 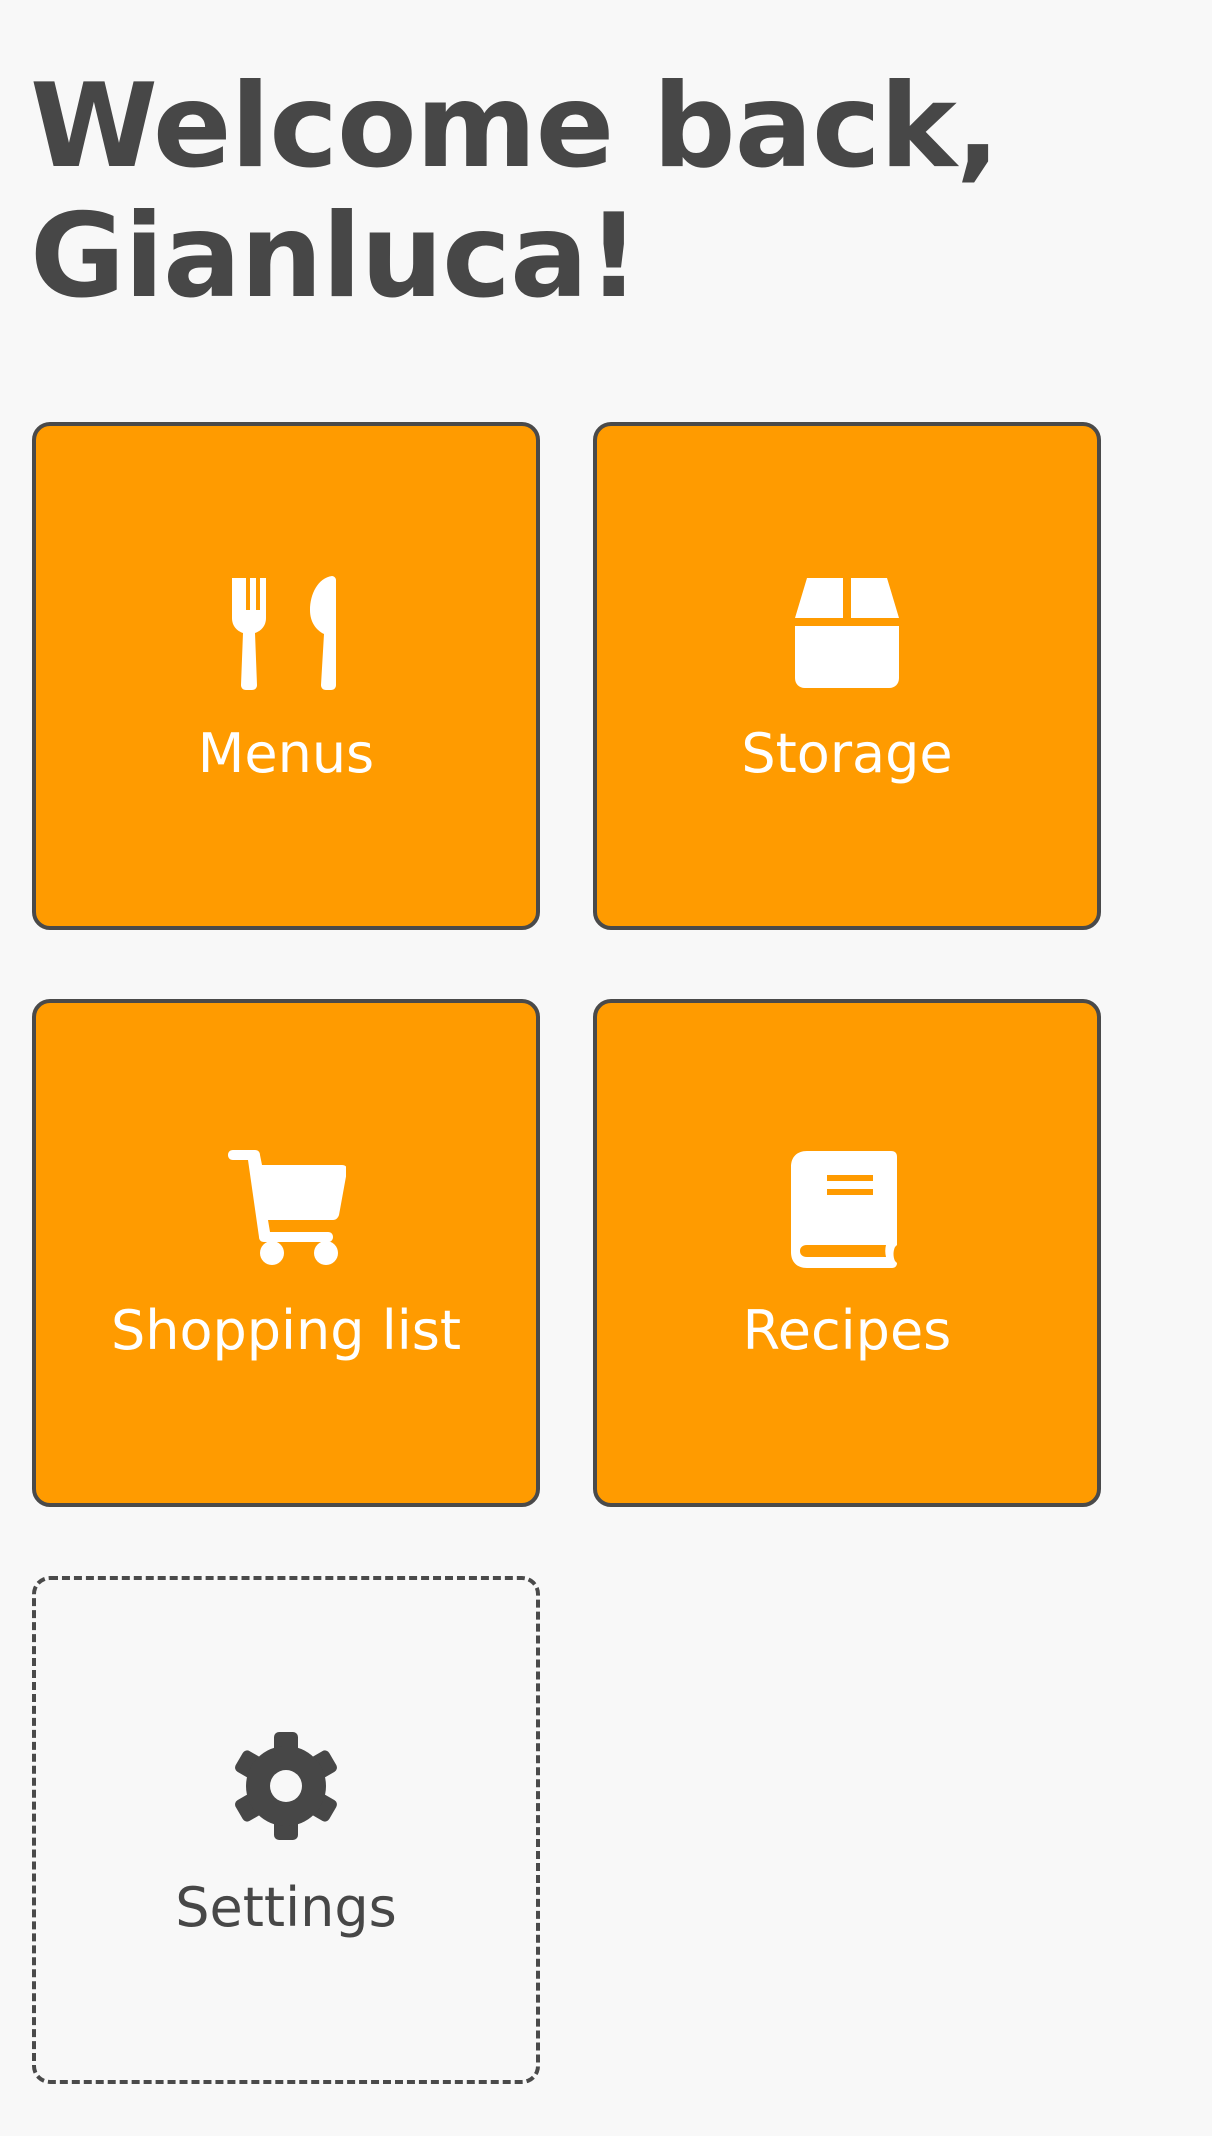 What do you see at coordinates (286, 1330) in the screenshot?
I see `shopping-list-label: Shopping list` at bounding box center [286, 1330].